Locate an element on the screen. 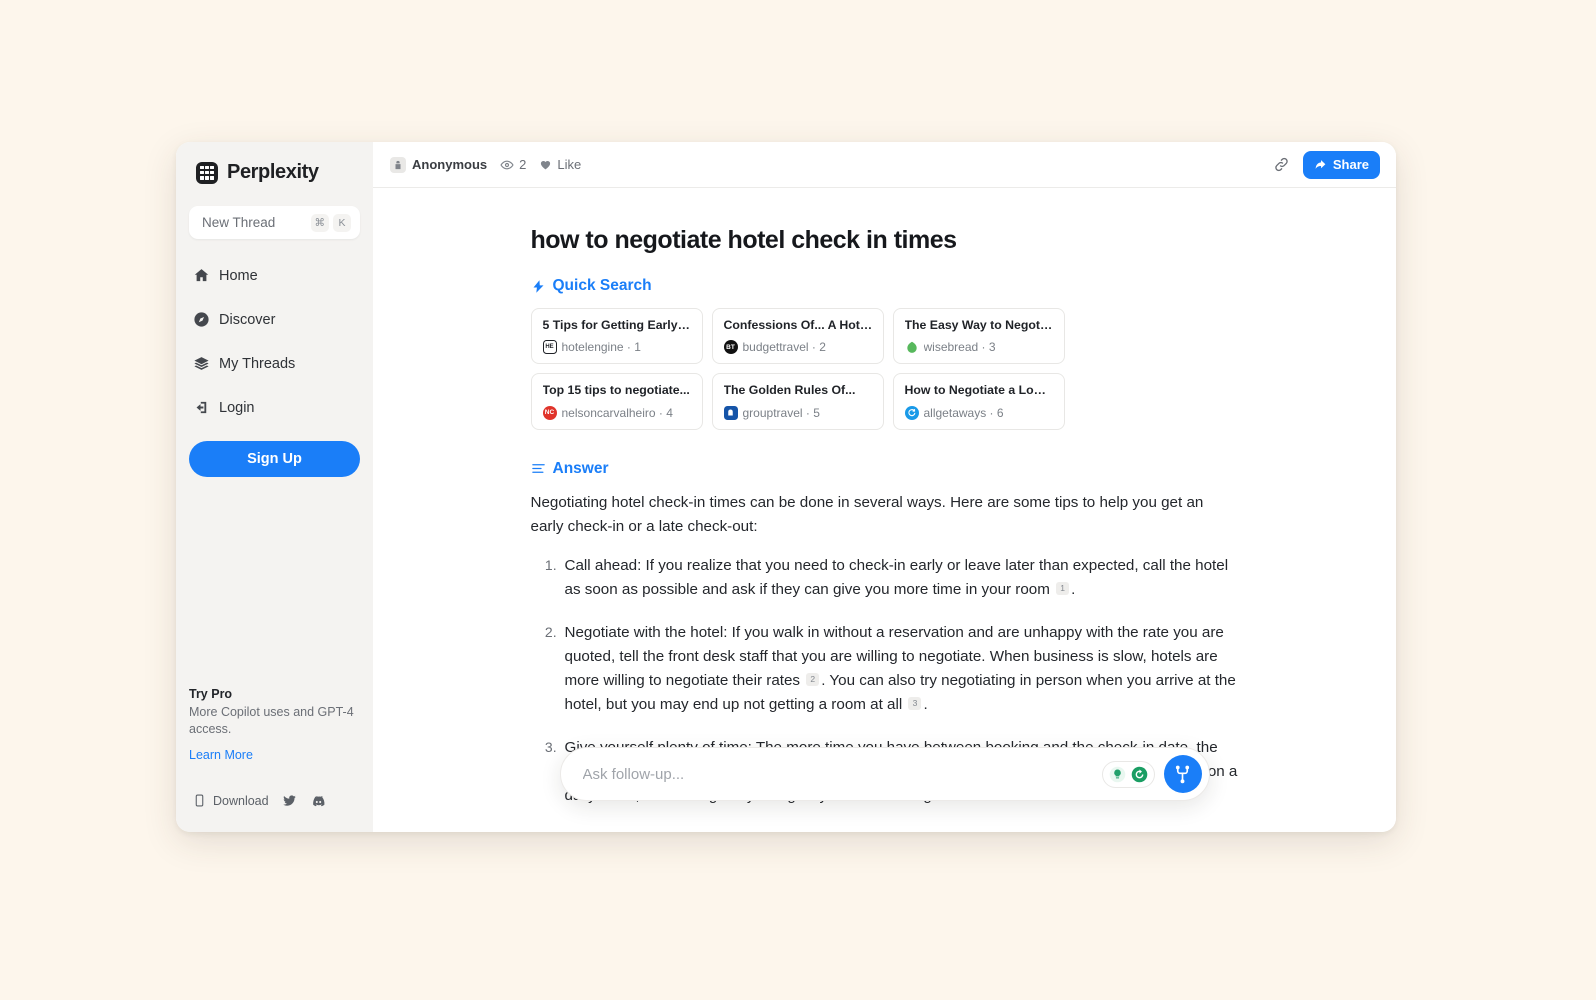  source-meta: HE hotelengine · 1 is located at coordinates (617, 347).